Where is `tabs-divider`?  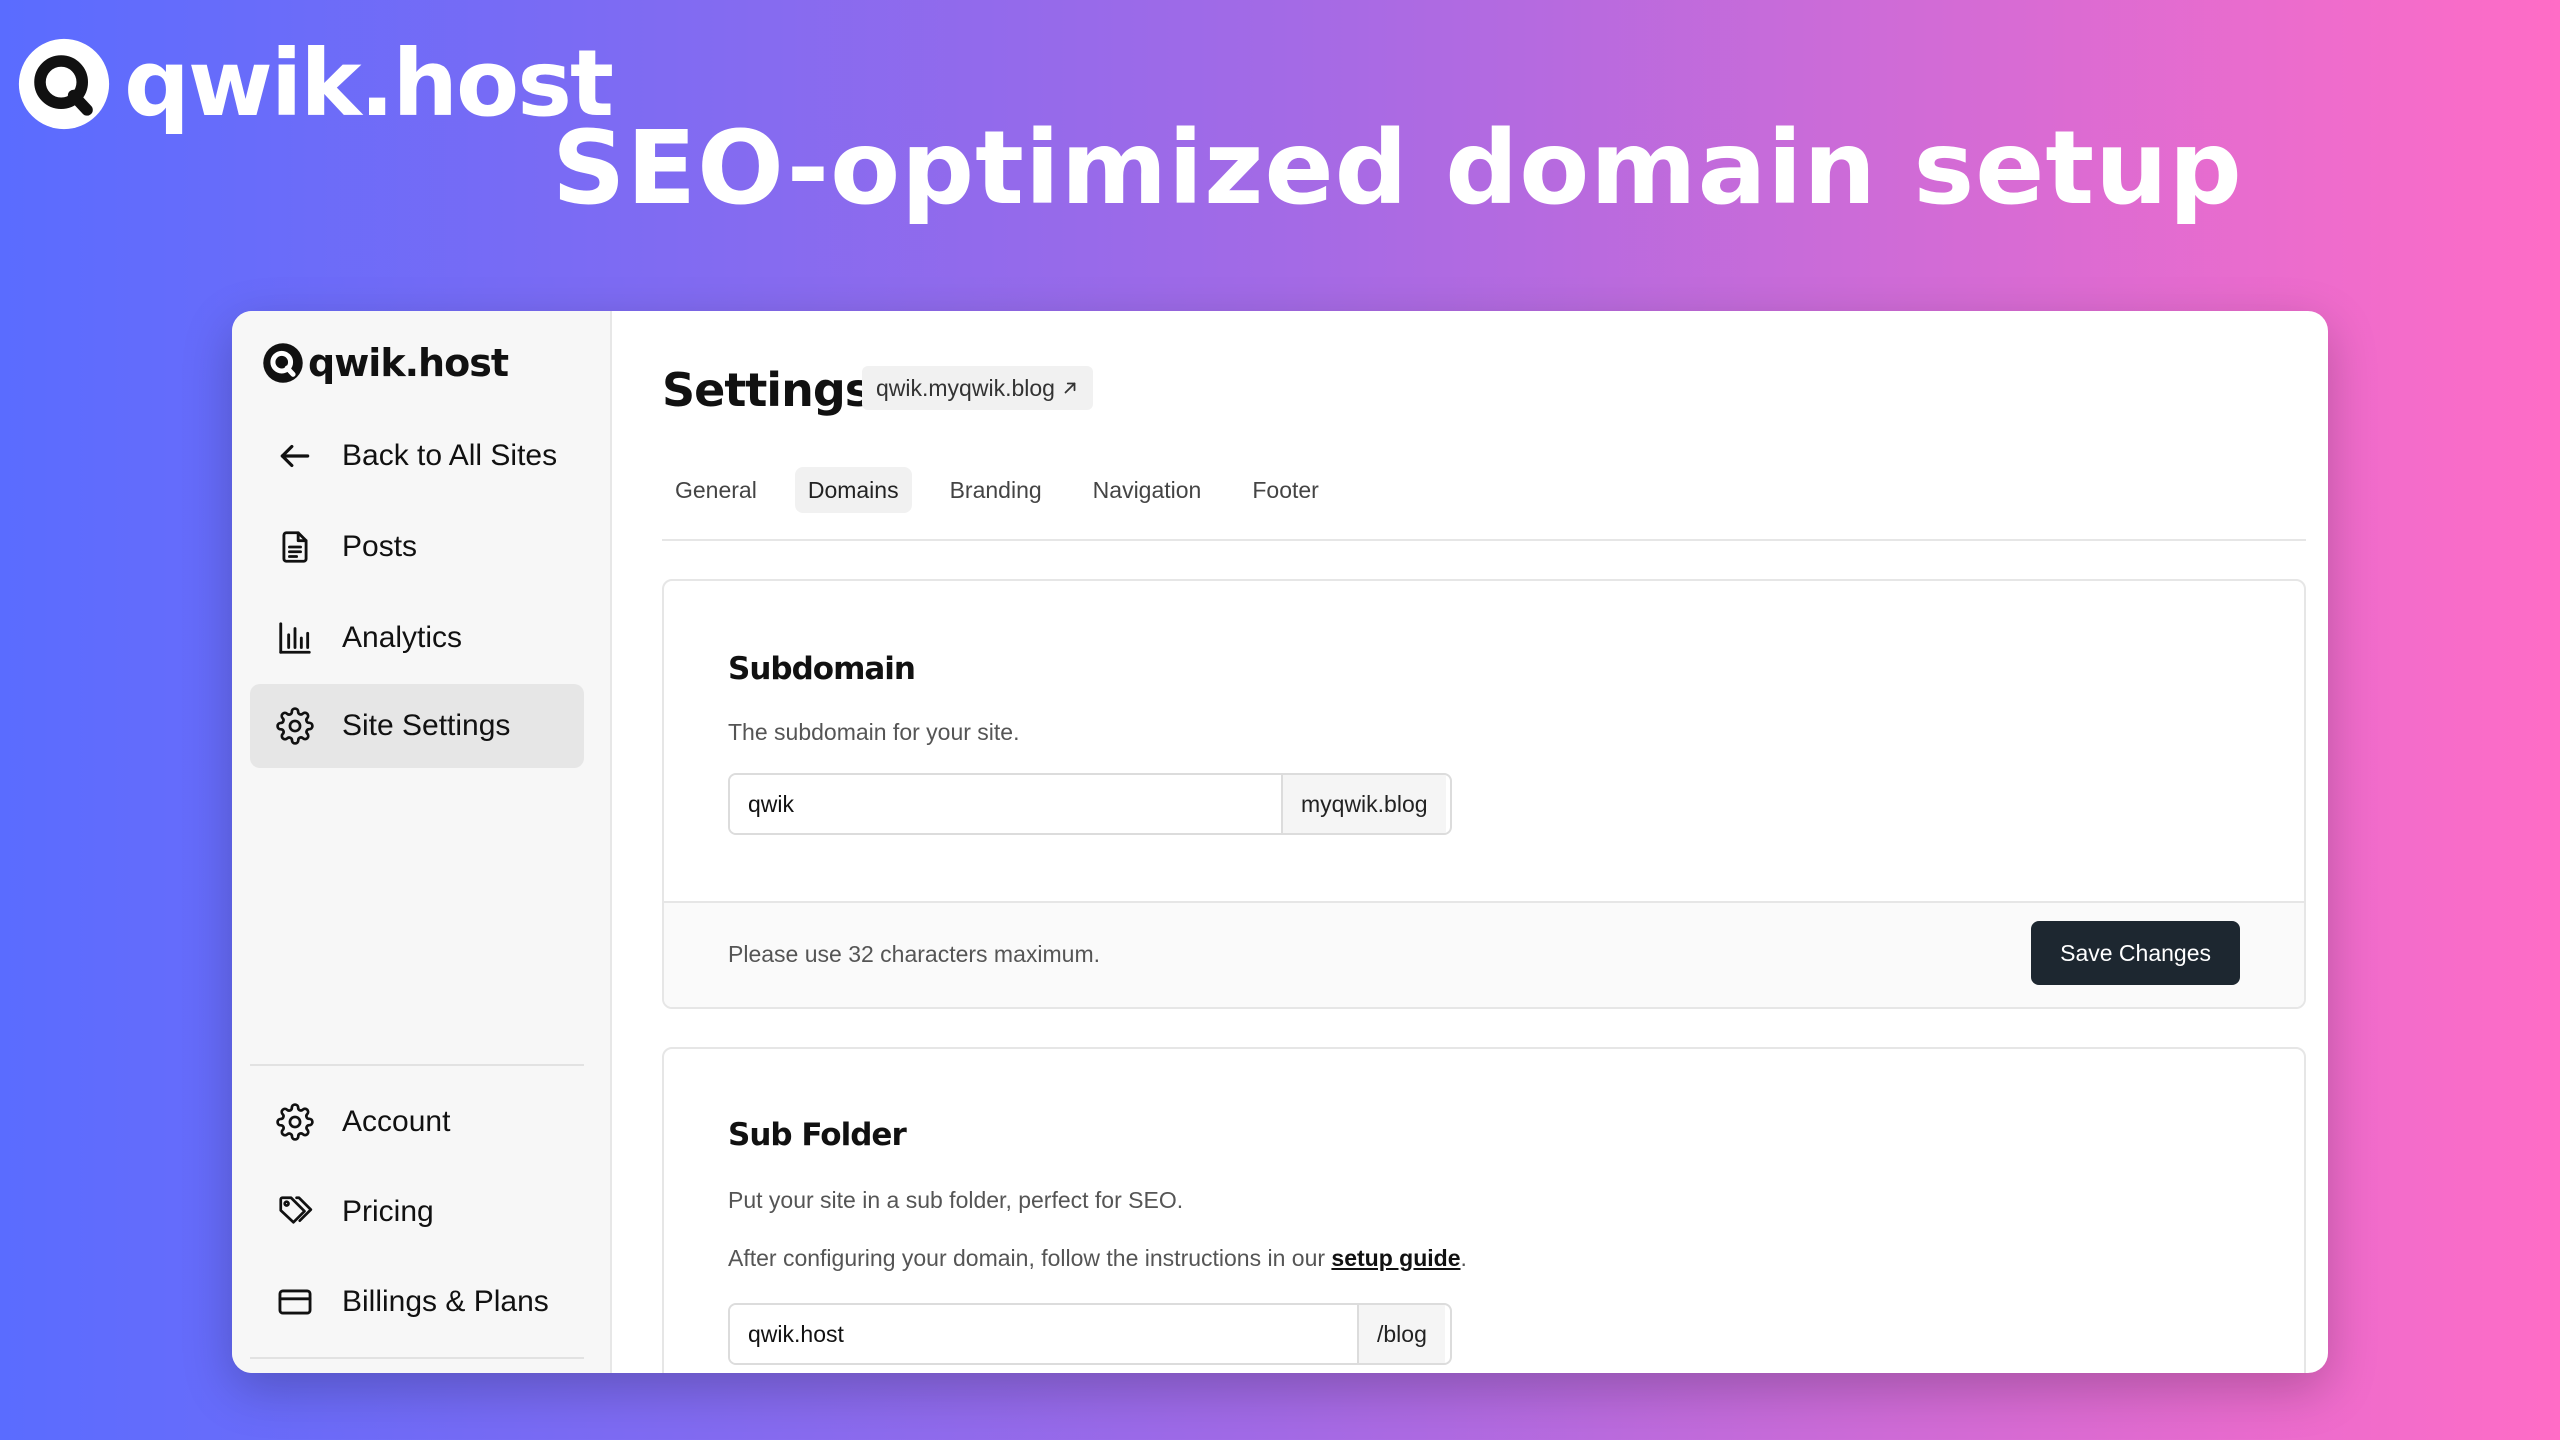 tabs-divider is located at coordinates (1484, 540).